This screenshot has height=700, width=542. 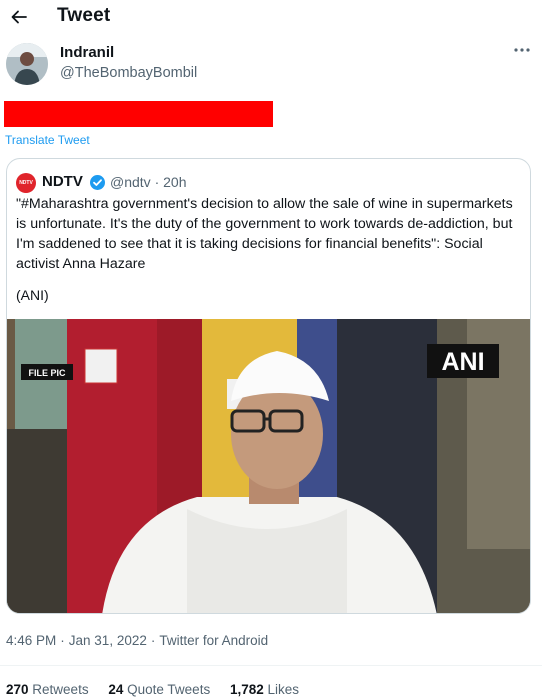 I want to click on tweet-client-link: Twitter for Android, so click(x=213, y=640).